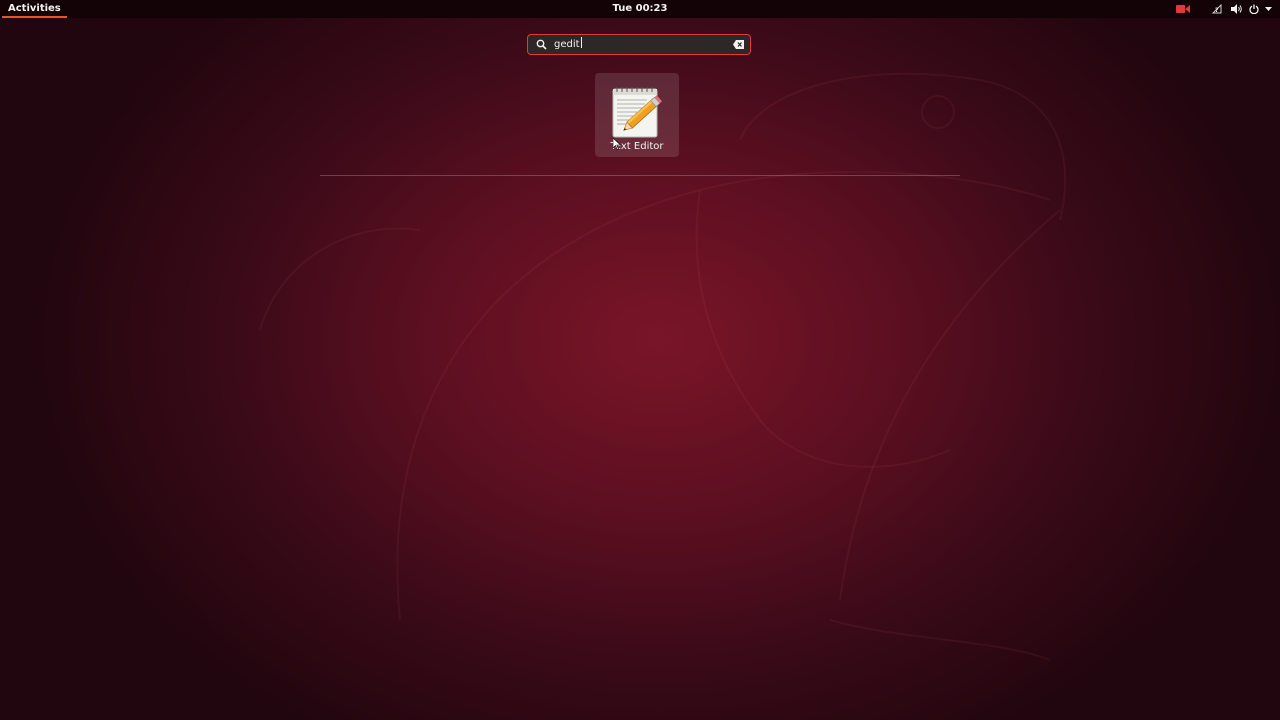 Image resolution: width=1280 pixels, height=720 pixels. I want to click on volume-icon, so click(1236, 9).